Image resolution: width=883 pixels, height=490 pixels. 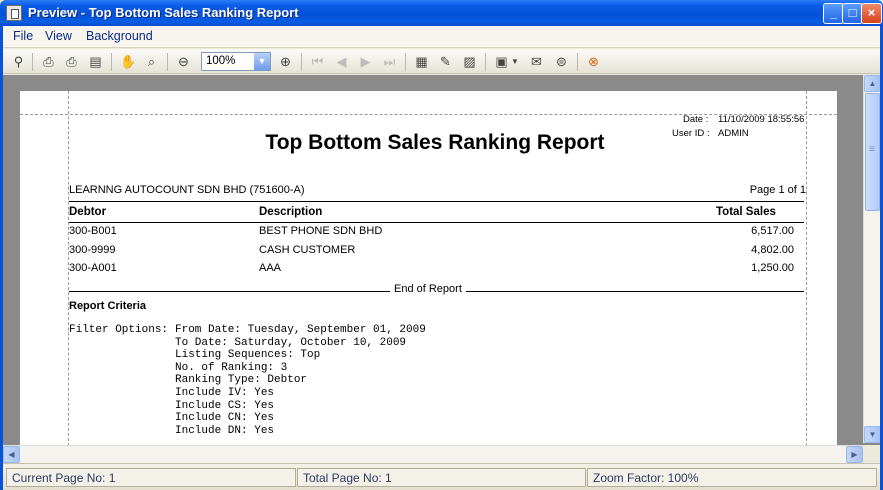 I want to click on close-preview-icon: ⊗, so click(x=593, y=61).